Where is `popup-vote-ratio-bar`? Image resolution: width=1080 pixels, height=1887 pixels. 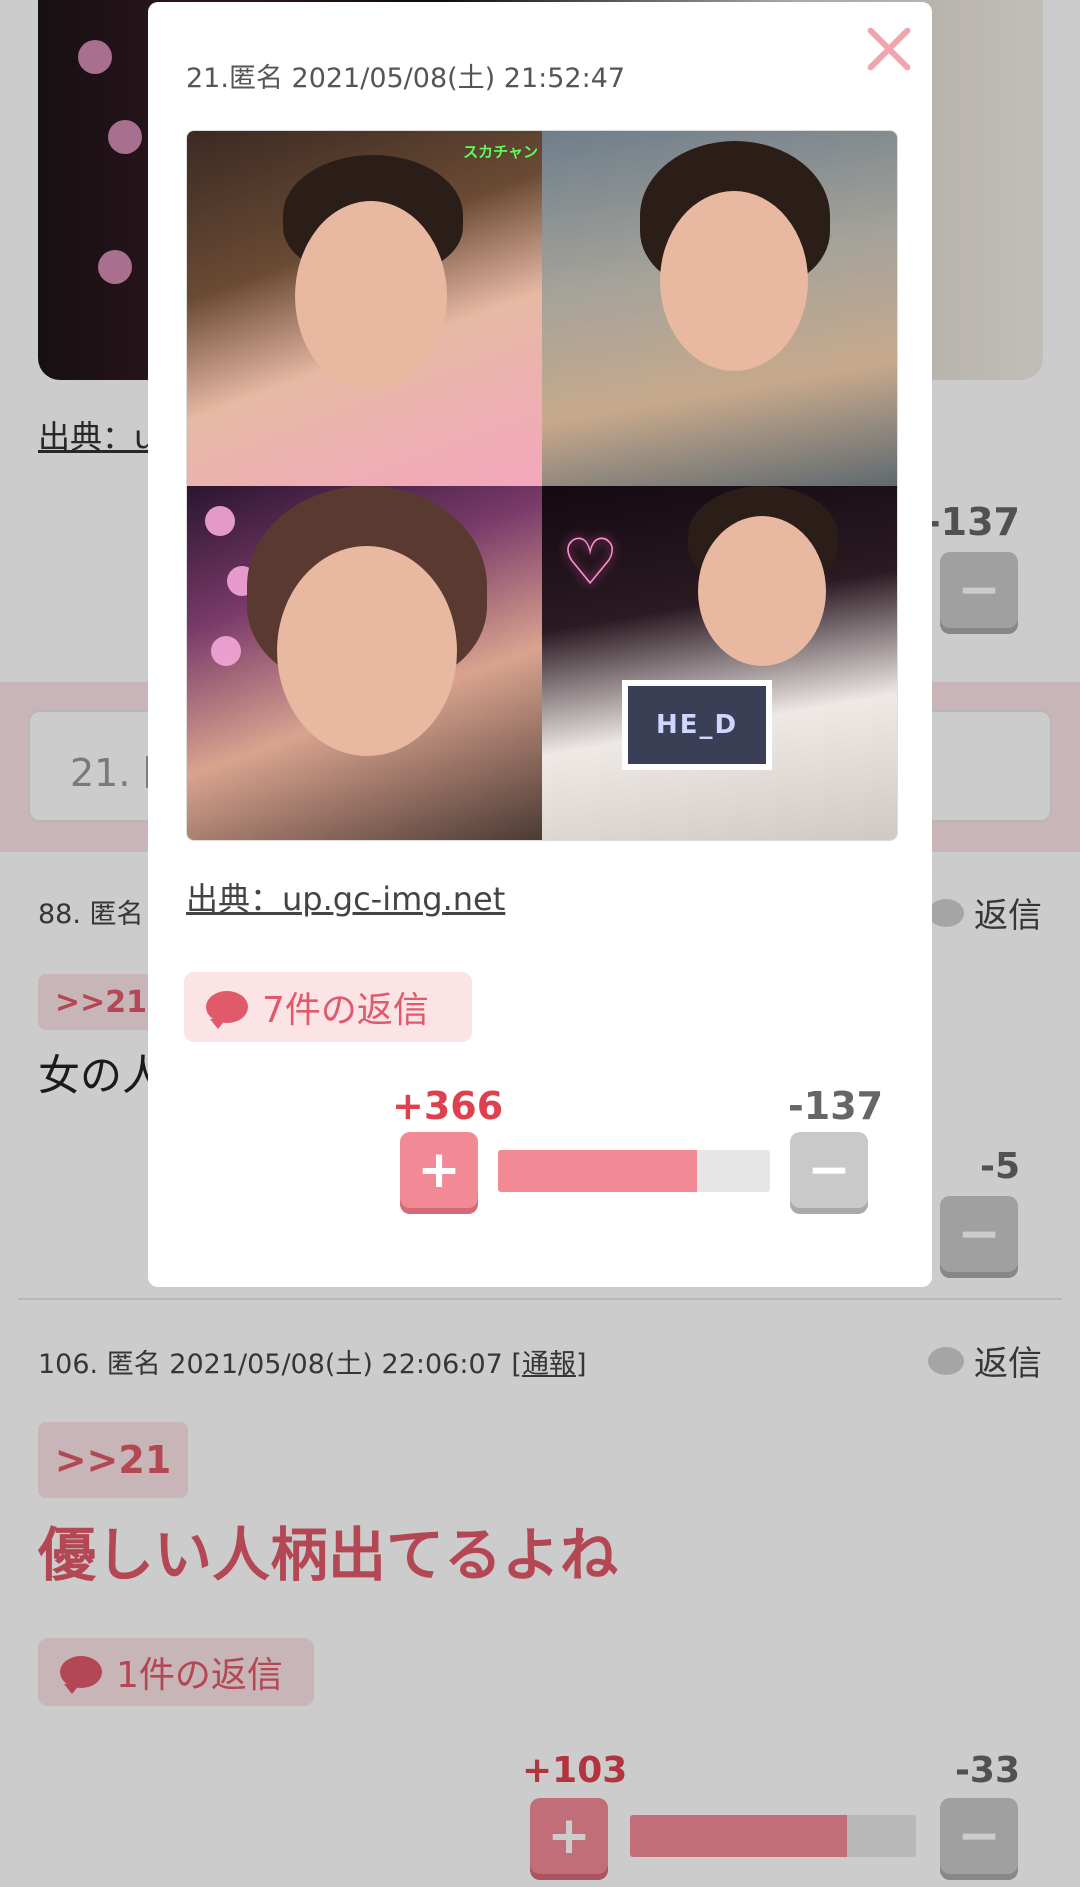
popup-vote-ratio-bar is located at coordinates (634, 1171).